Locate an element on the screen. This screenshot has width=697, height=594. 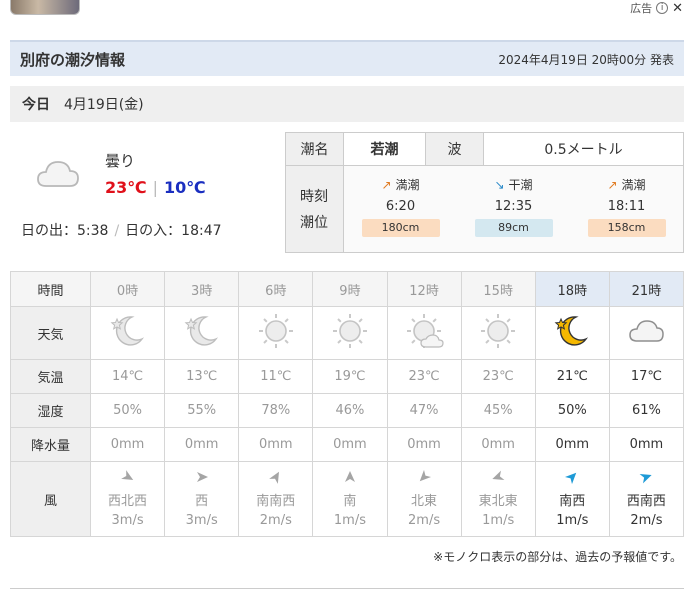
issued-time: 2024年4月19日 20時00分 発表 is located at coordinates (586, 59).